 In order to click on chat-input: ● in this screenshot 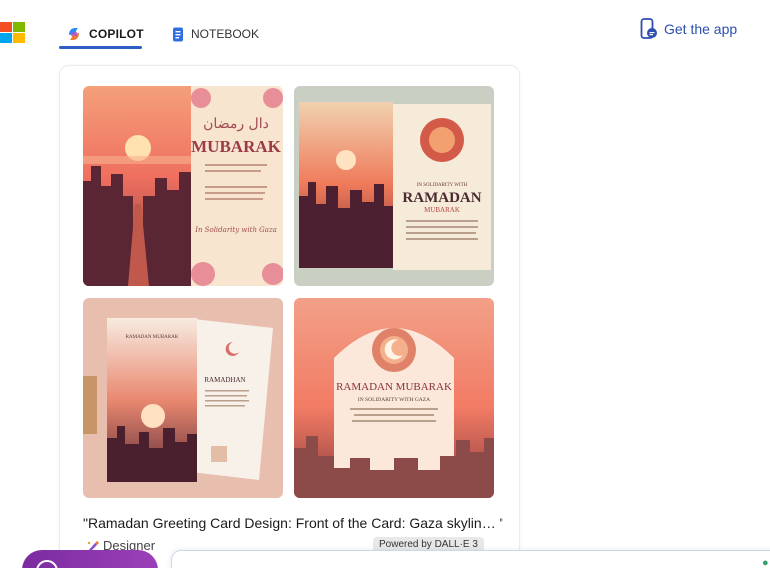, I will do `click(470, 559)`.